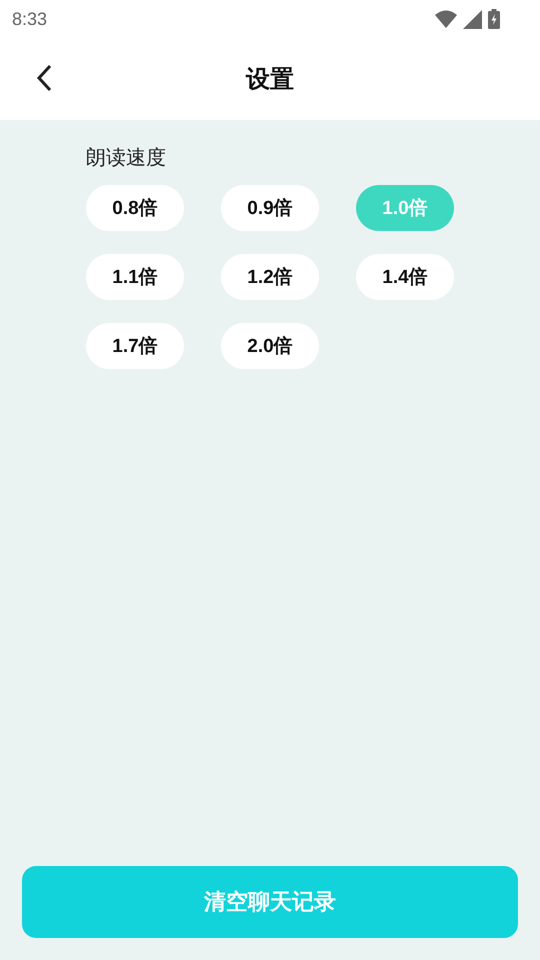 The height and width of the screenshot is (960, 540). Describe the element at coordinates (44, 78) in the screenshot. I see `back-icon` at that location.